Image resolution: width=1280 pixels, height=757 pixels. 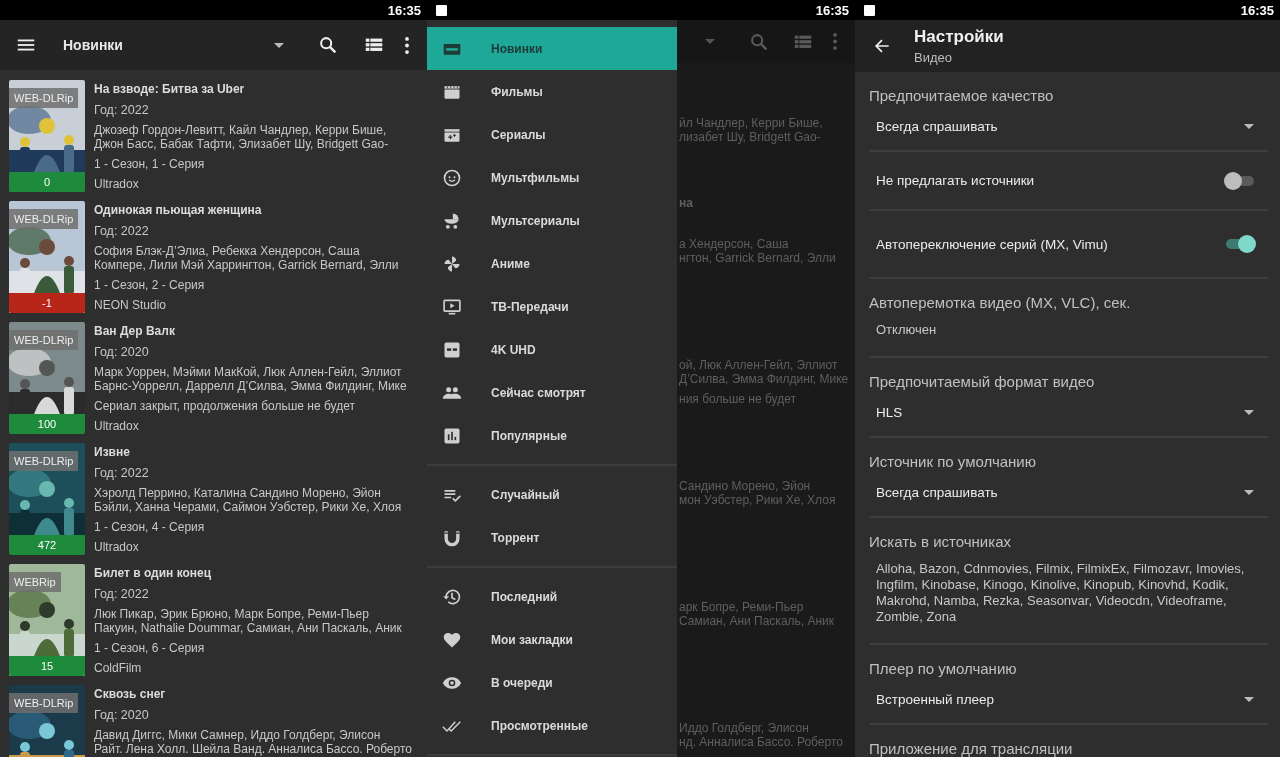 I want to click on quality-tag: WEBRip, so click(x=35, y=582).